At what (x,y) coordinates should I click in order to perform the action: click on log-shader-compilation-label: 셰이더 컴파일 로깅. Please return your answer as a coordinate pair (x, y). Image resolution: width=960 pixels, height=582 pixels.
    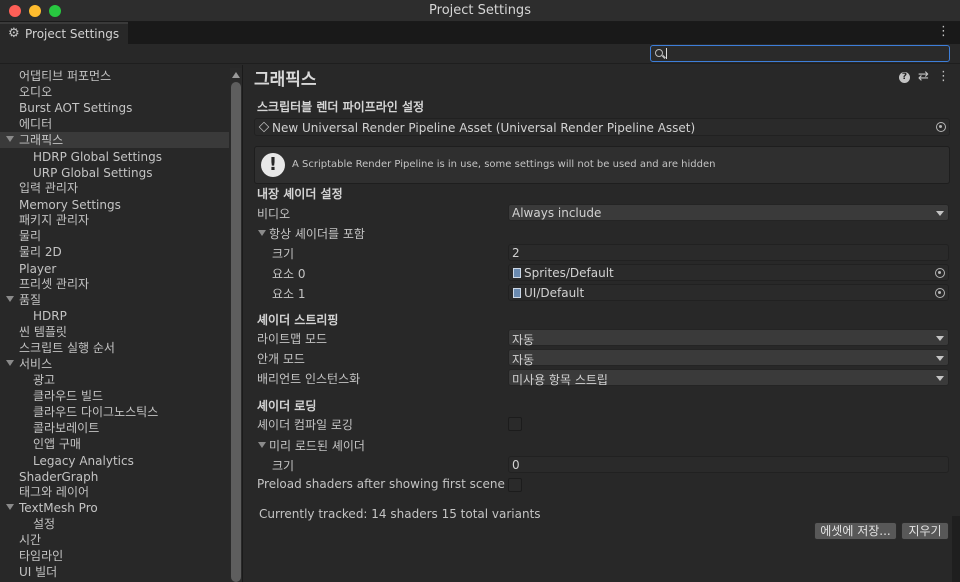
    Looking at the image, I should click on (305, 425).